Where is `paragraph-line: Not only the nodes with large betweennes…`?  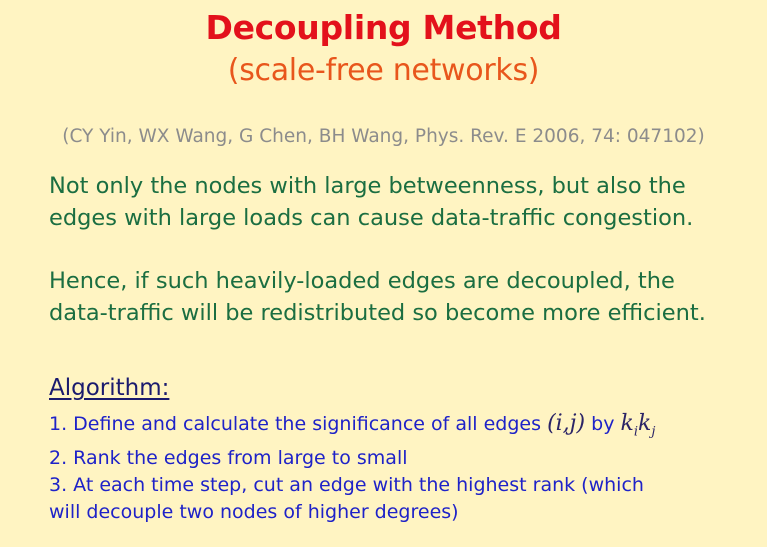 paragraph-line: Not only the nodes with large betweennes… is located at coordinates (367, 186).